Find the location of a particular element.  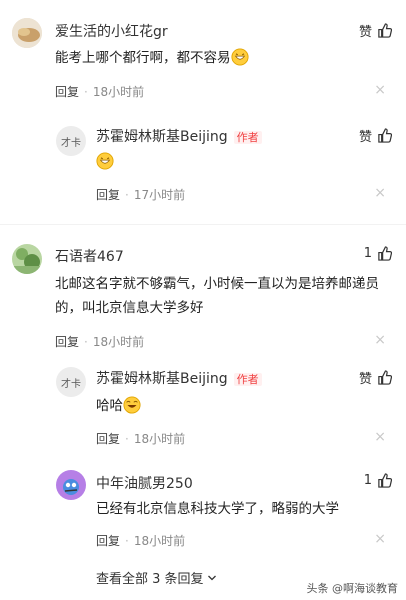

cartoon-avatar-icon is located at coordinates (71, 485).